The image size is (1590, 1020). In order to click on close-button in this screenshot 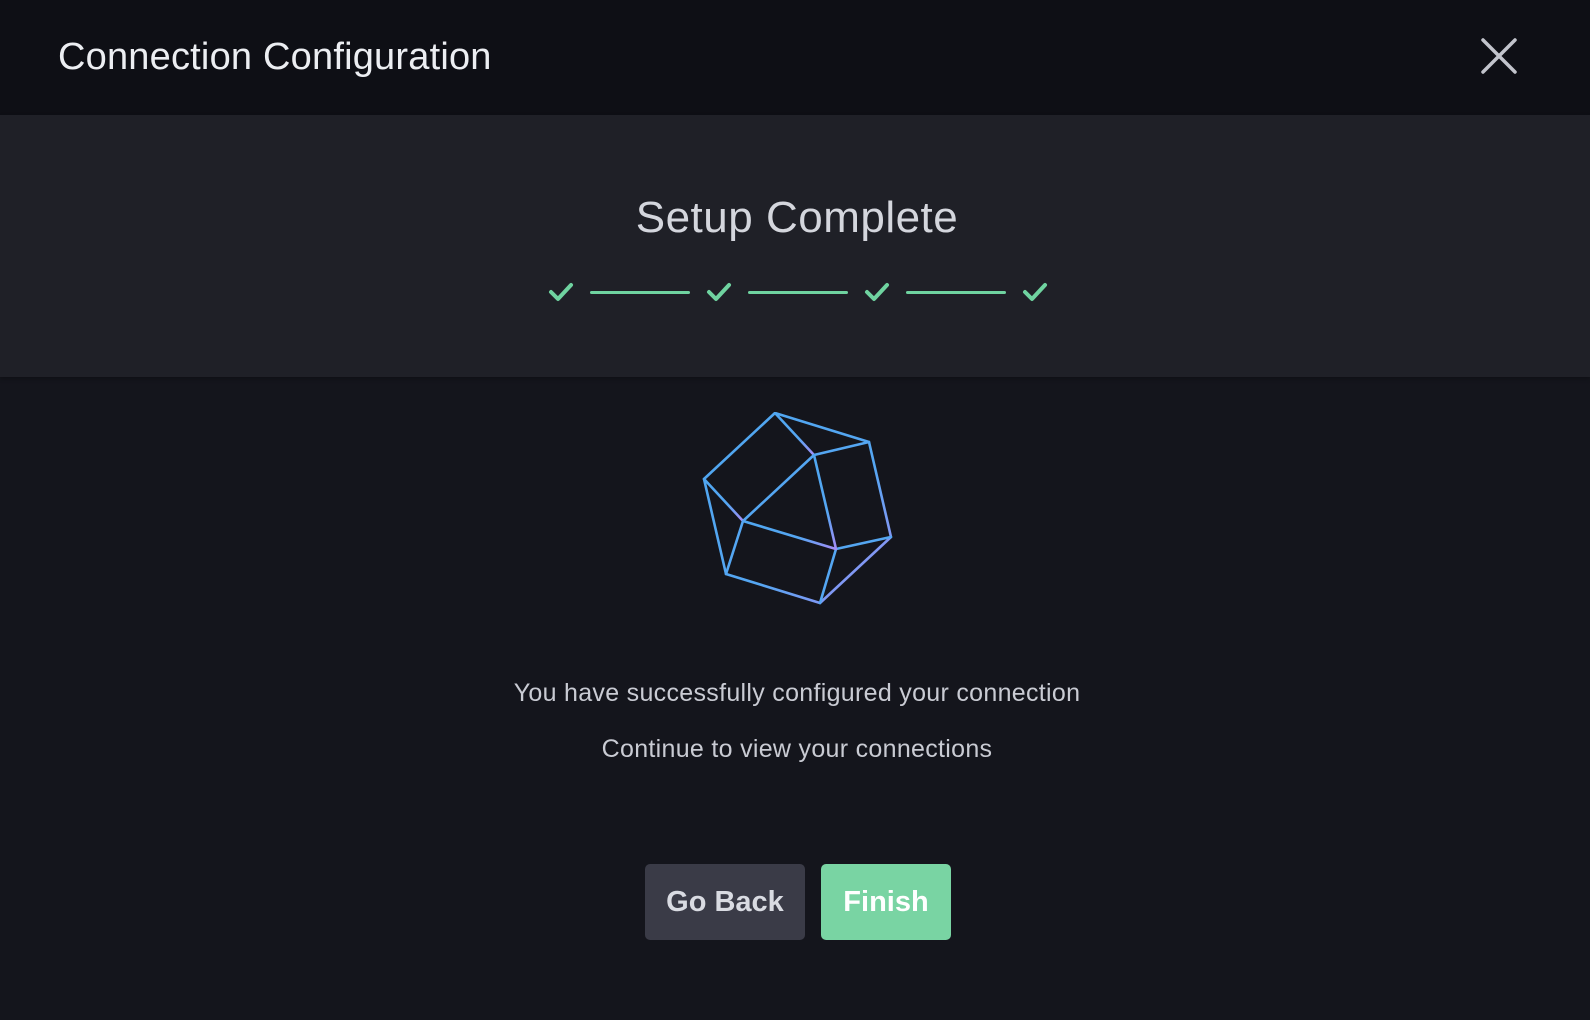, I will do `click(1499, 56)`.